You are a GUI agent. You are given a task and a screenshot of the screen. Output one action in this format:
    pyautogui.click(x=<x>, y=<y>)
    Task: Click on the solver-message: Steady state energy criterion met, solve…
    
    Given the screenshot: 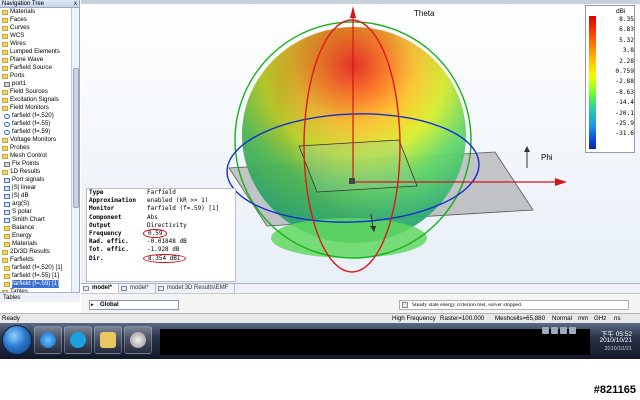 What is the action you would take?
    pyautogui.click(x=514, y=305)
    